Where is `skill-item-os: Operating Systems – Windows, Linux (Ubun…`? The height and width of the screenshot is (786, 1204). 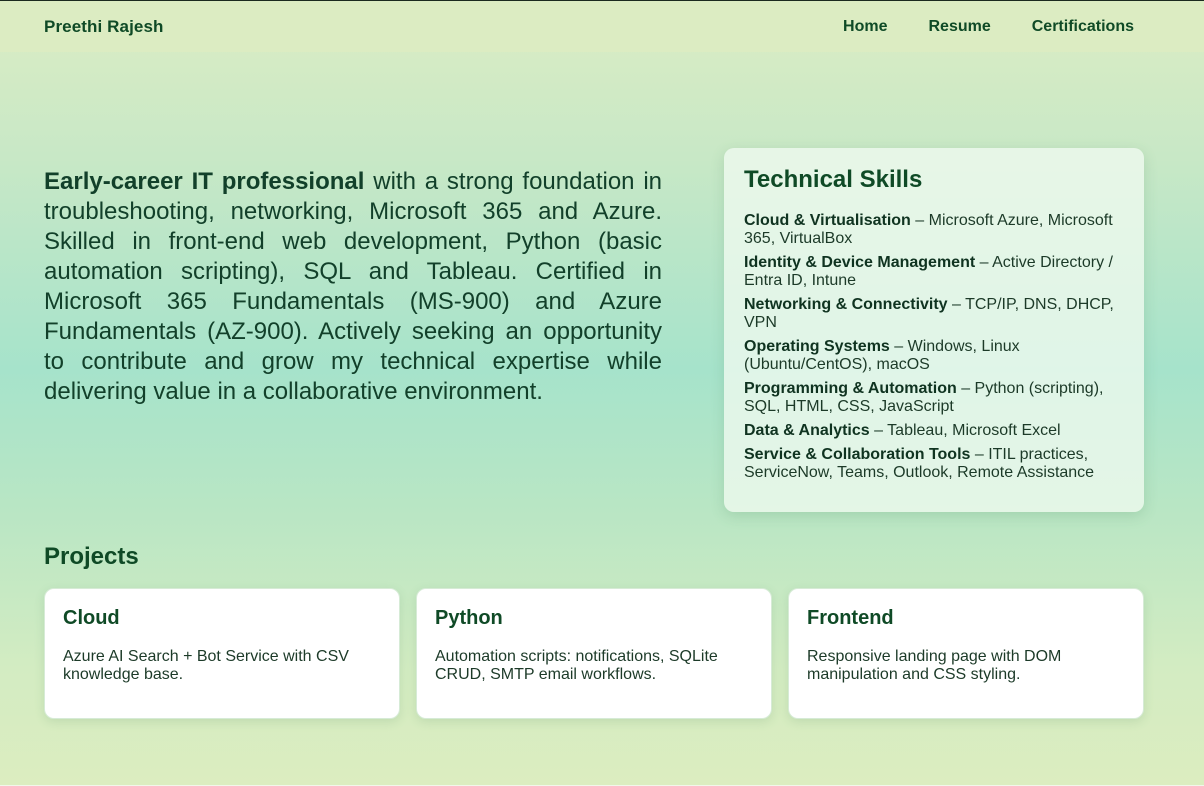 skill-item-os: Operating Systems – Windows, Linux (Ubun… is located at coordinates (934, 356).